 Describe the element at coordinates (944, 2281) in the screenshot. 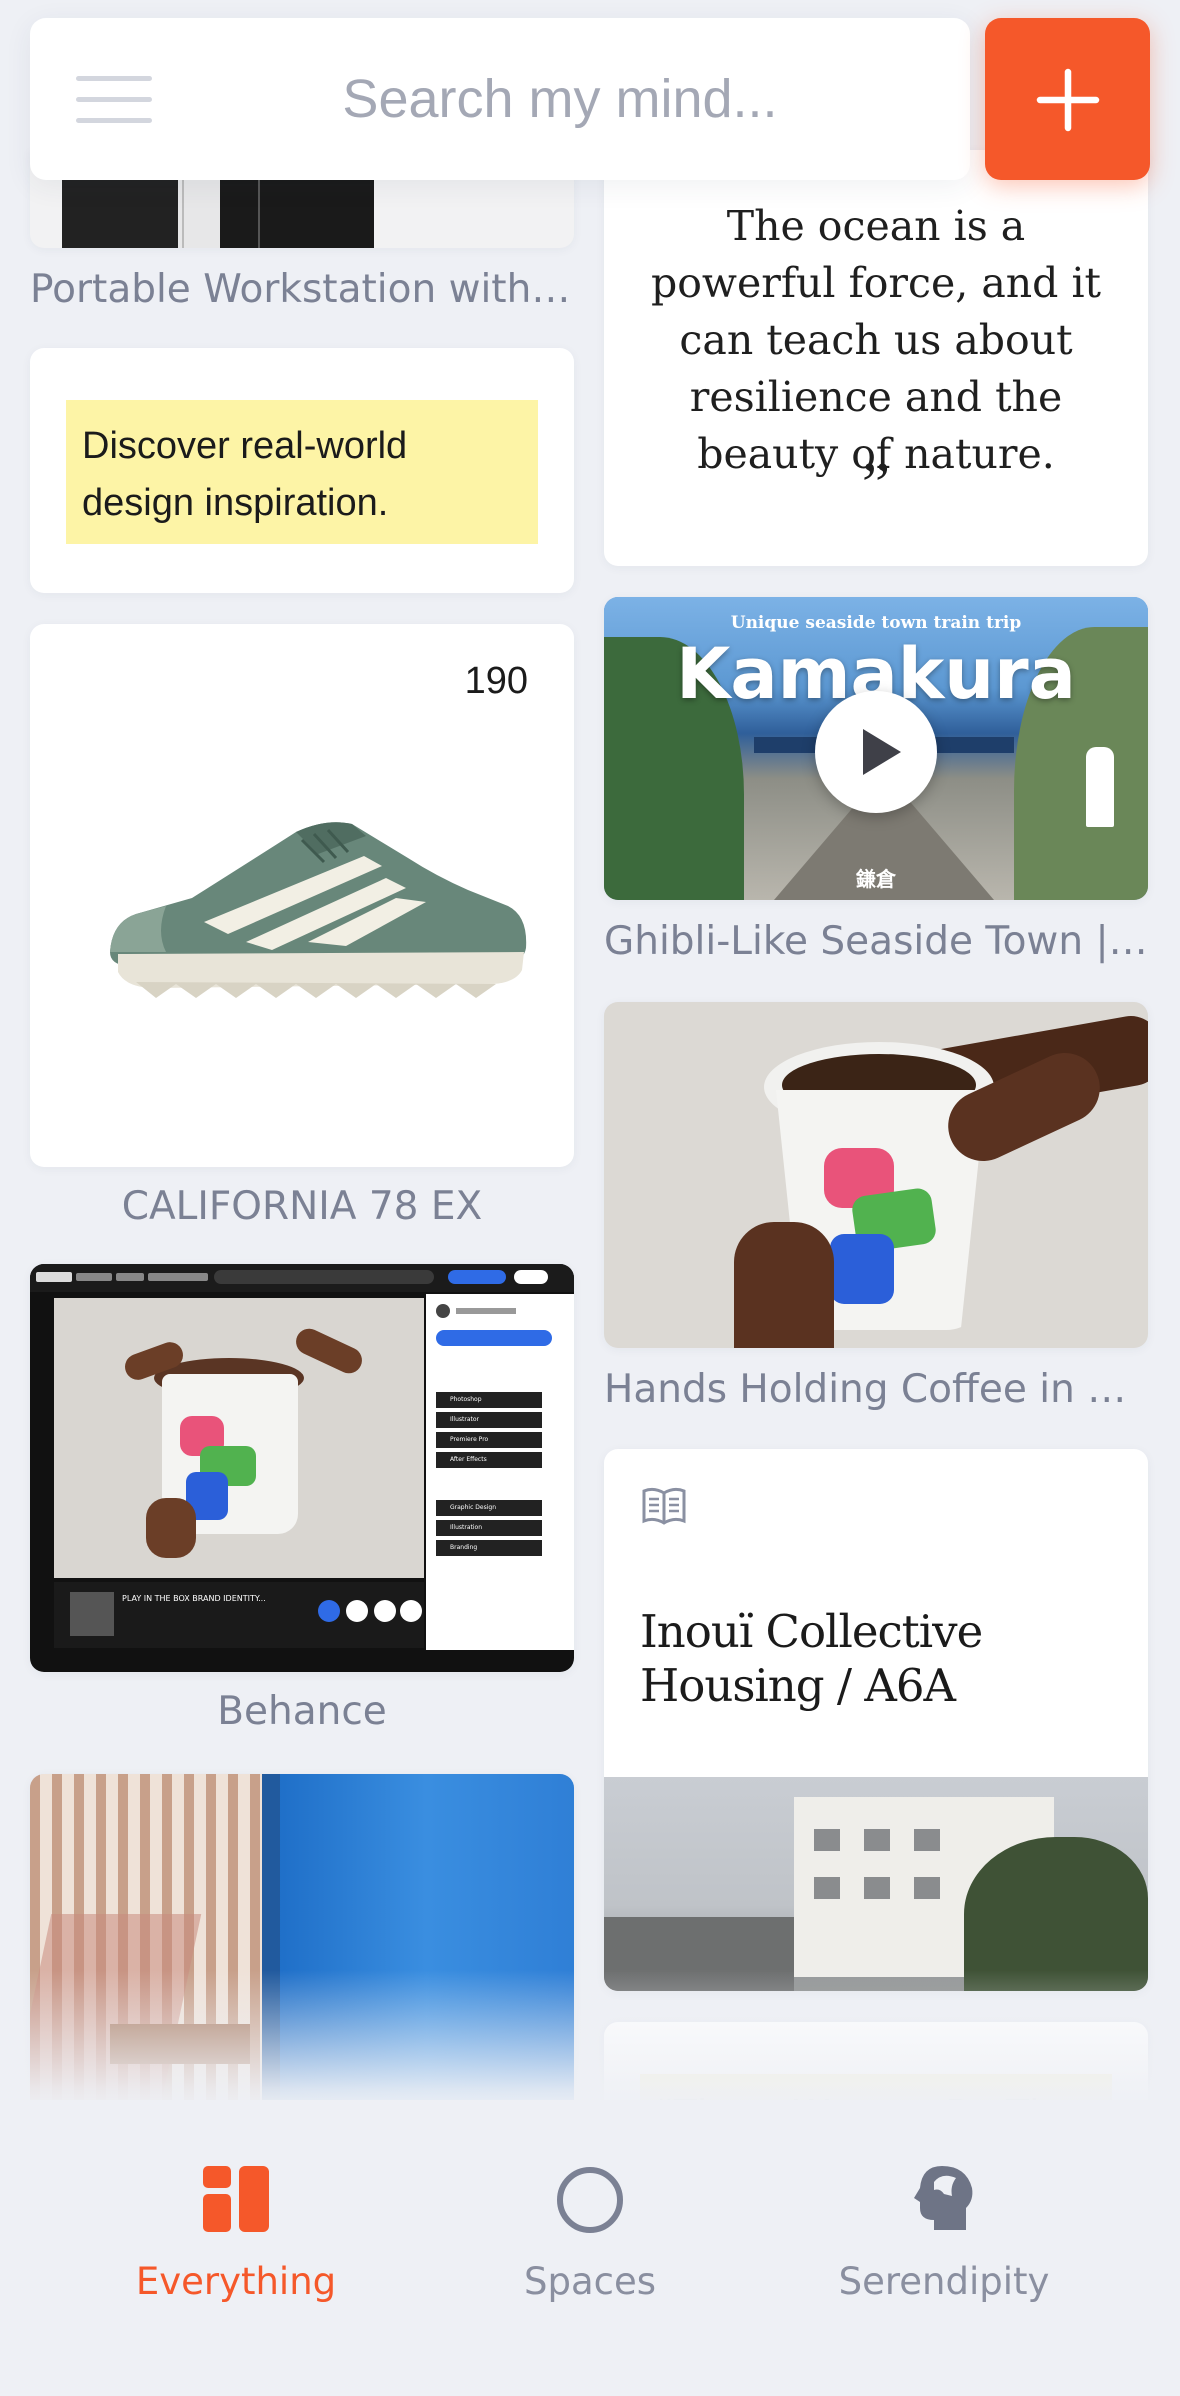

I see `nav-serendipity-label: Serendipity` at that location.